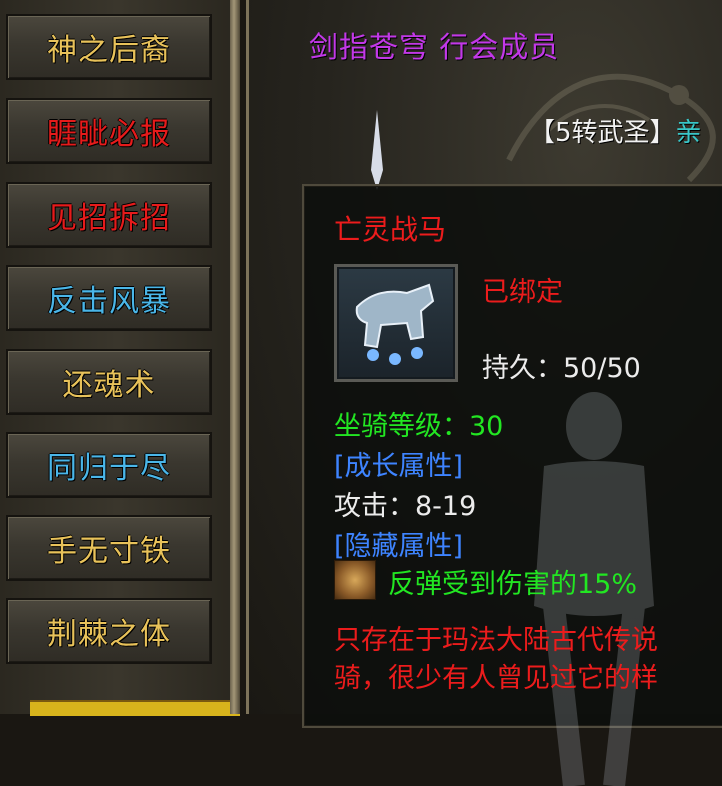  Describe the element at coordinates (561, 368) in the screenshot. I see `durability: 持久：50/50` at that location.